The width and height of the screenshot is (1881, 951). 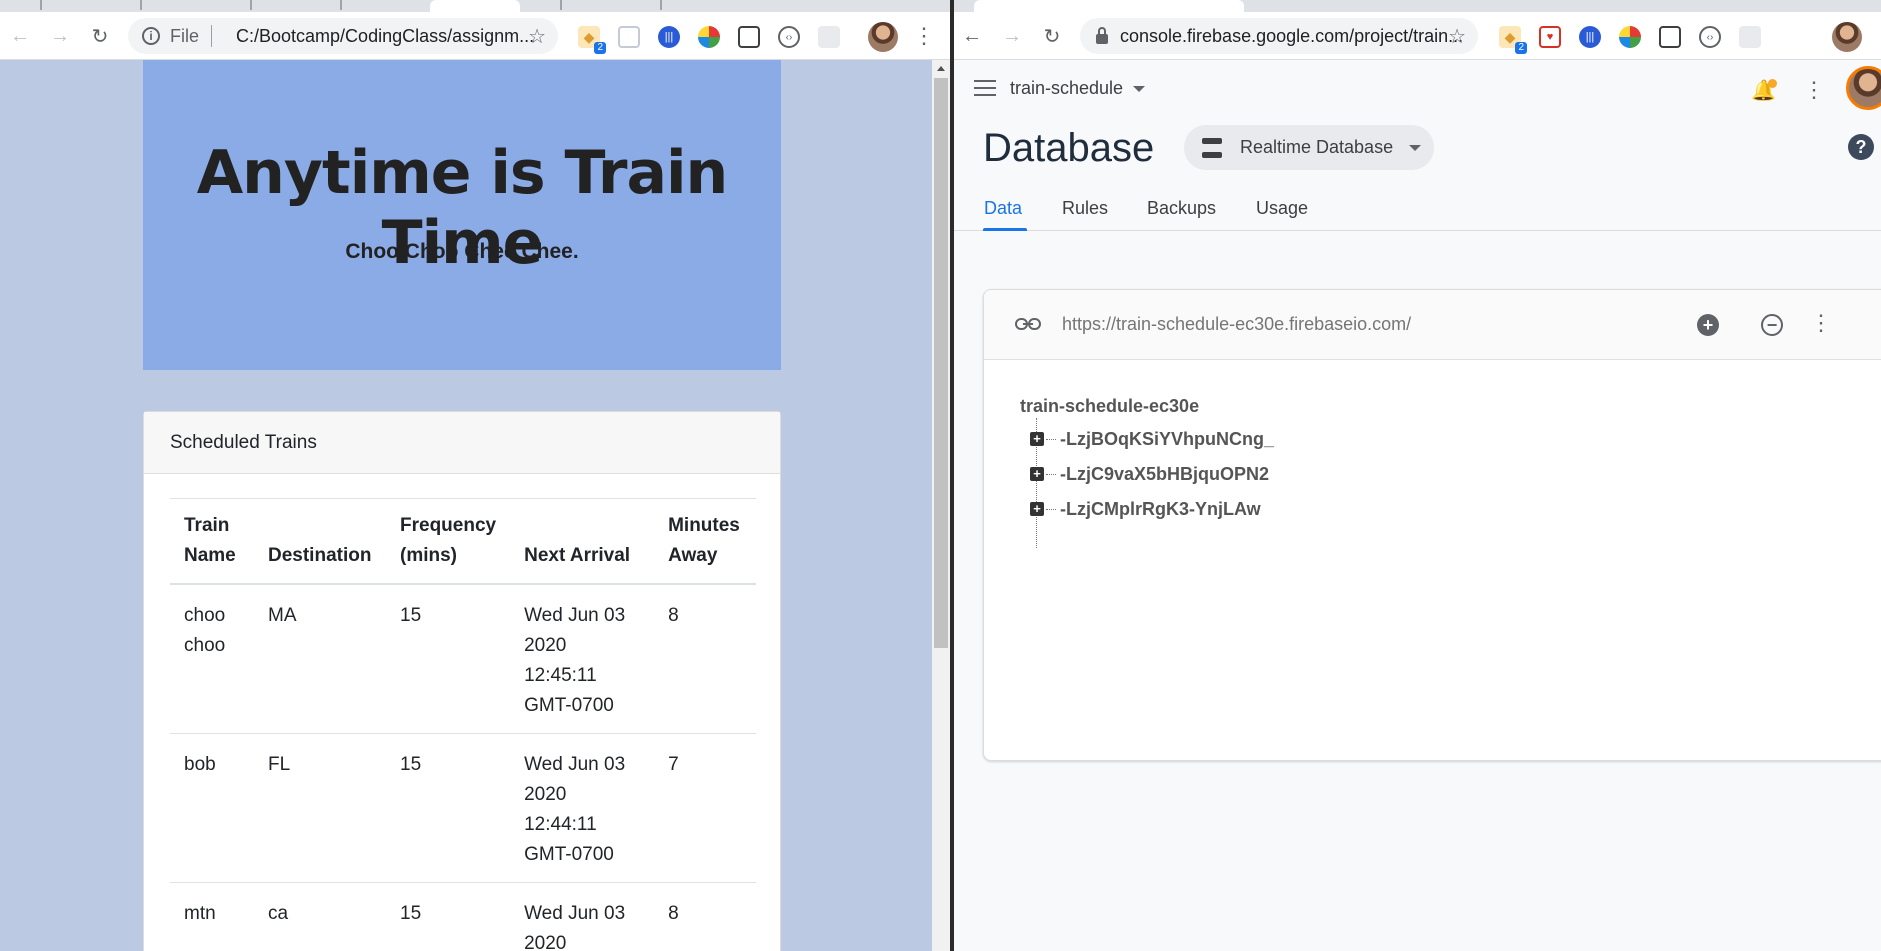 I want to click on column-header: Destination, so click(x=320, y=541).